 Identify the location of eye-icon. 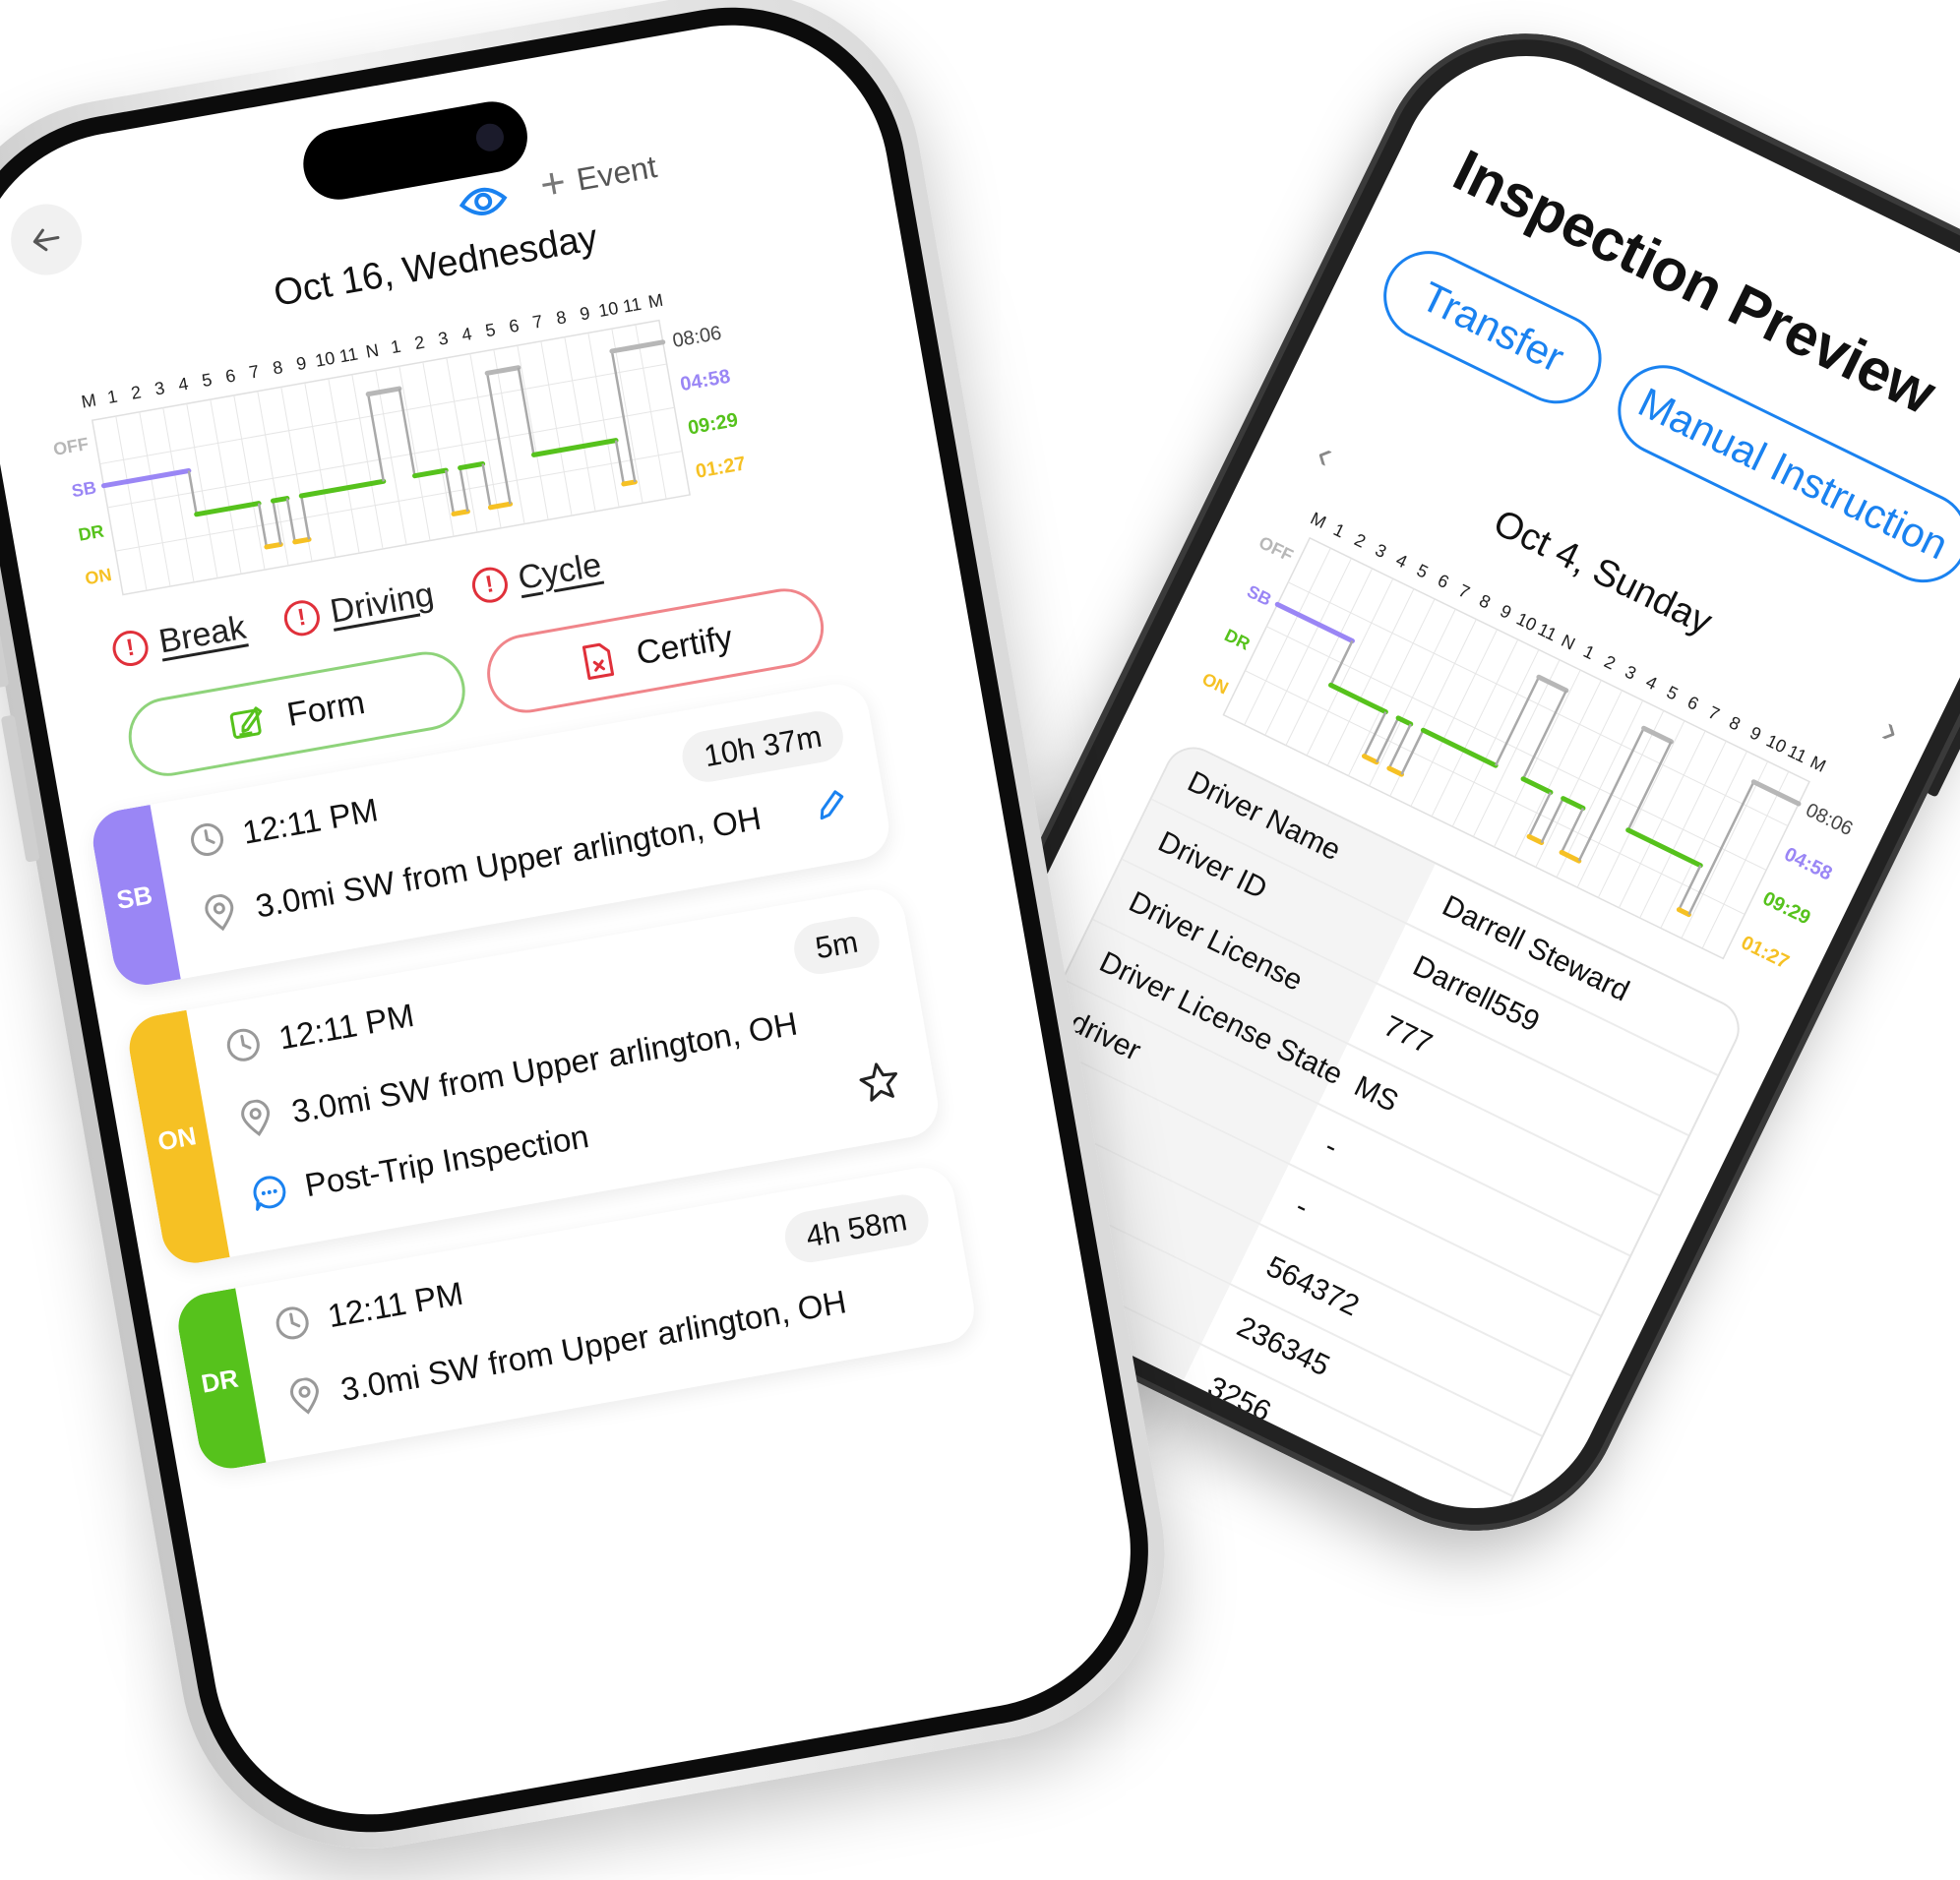
(483, 201).